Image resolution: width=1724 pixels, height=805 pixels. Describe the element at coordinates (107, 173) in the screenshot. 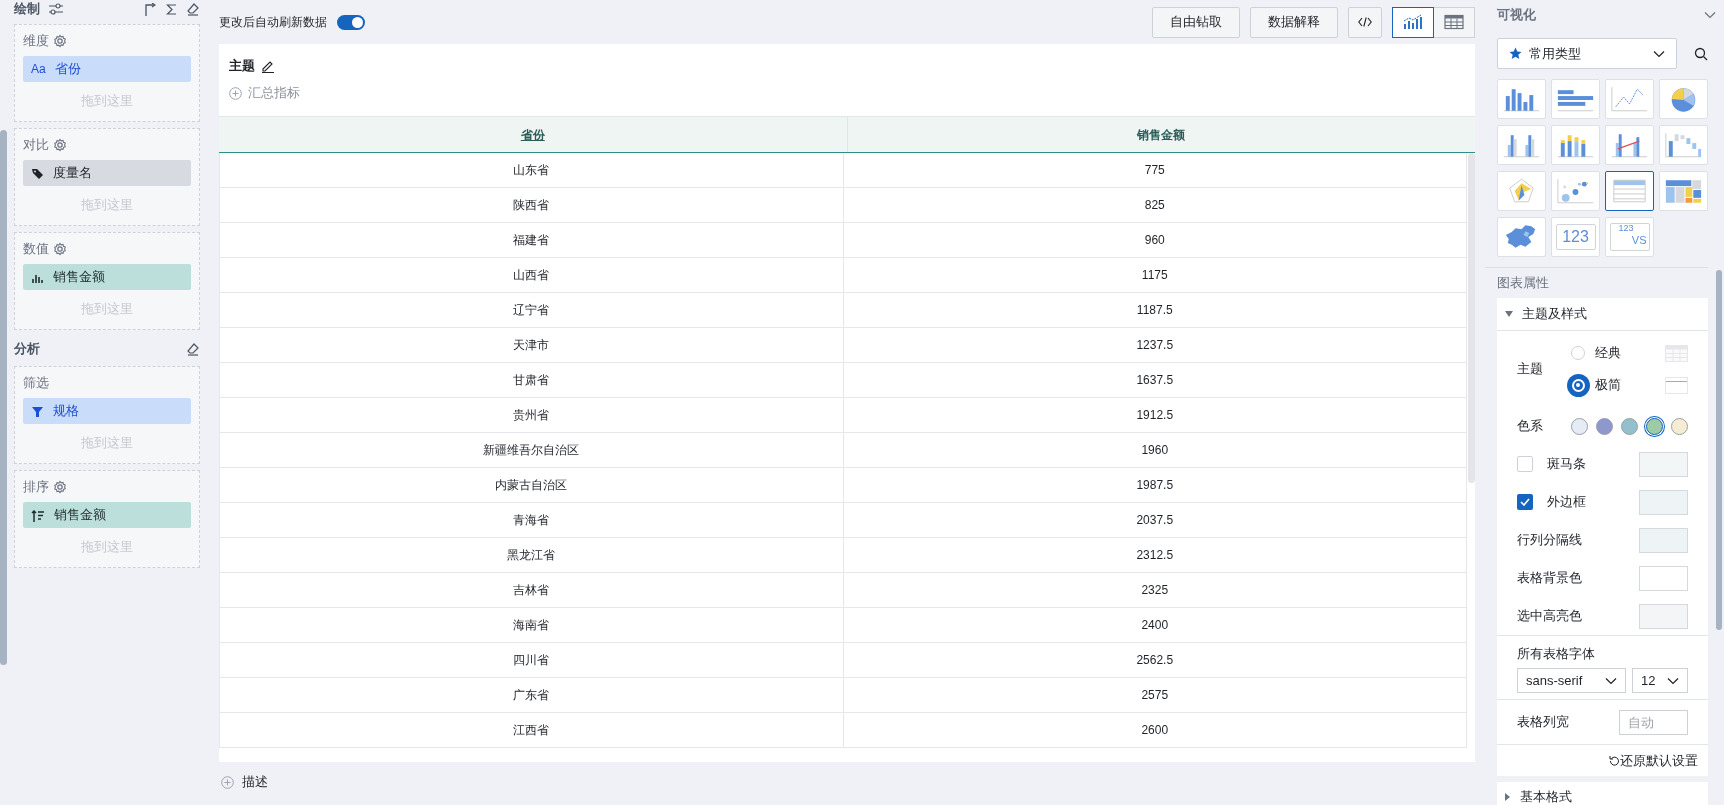

I see `field-pill: 度量名` at that location.